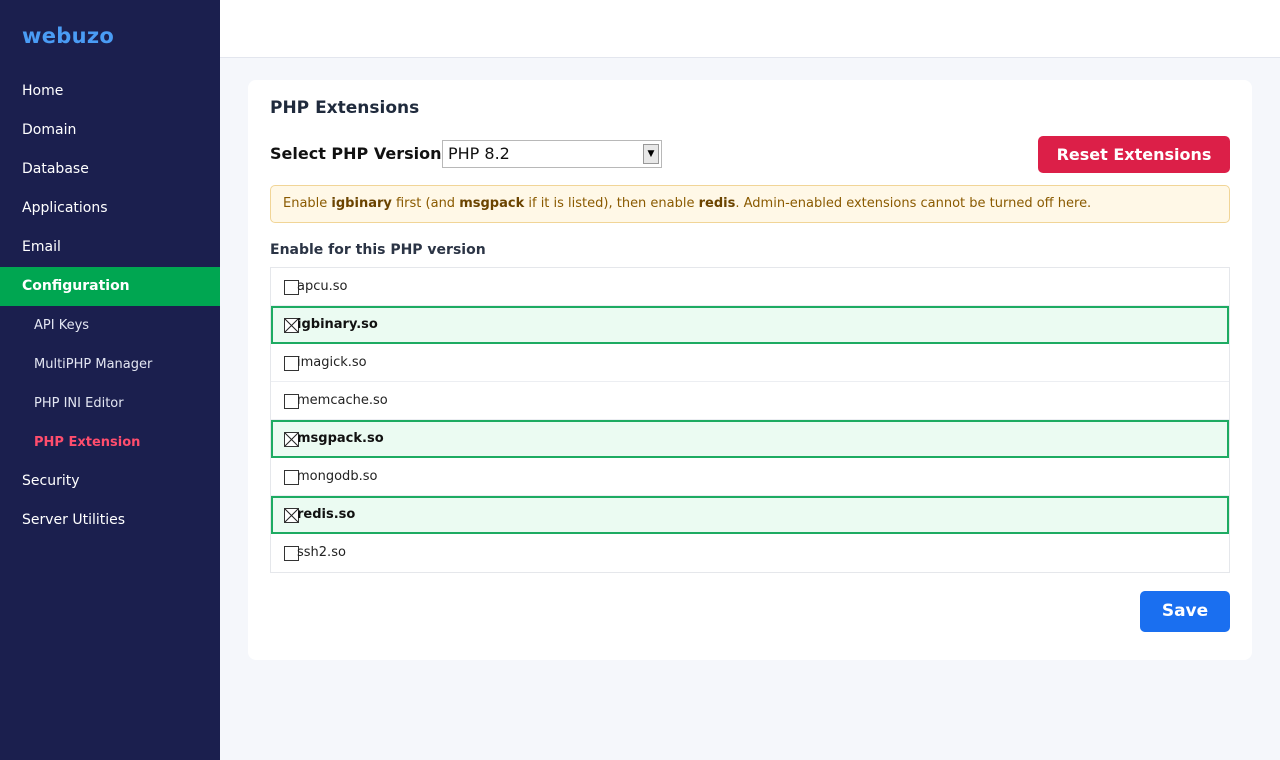 The height and width of the screenshot is (760, 1280). Describe the element at coordinates (356, 153) in the screenshot. I see `php-version-label: Select PHP Version` at that location.